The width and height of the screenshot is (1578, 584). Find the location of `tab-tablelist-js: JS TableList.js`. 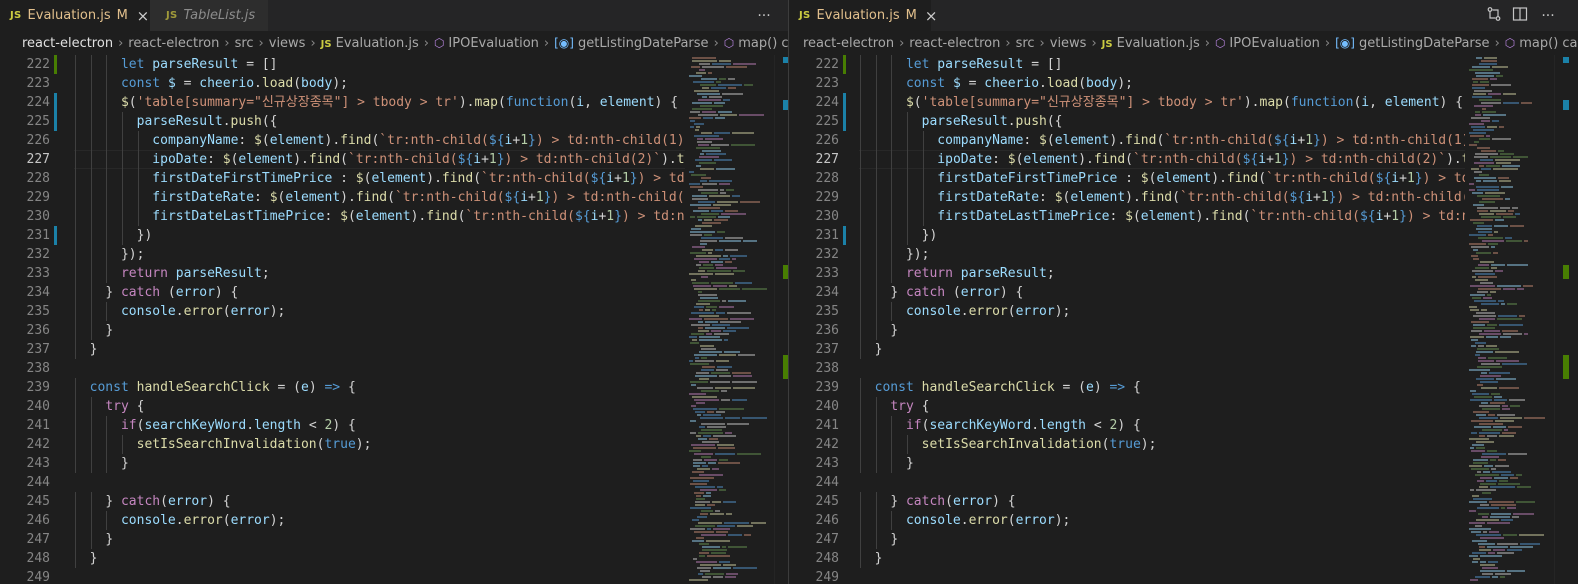

tab-tablelist-js: JS TableList.js is located at coordinates (209, 15).